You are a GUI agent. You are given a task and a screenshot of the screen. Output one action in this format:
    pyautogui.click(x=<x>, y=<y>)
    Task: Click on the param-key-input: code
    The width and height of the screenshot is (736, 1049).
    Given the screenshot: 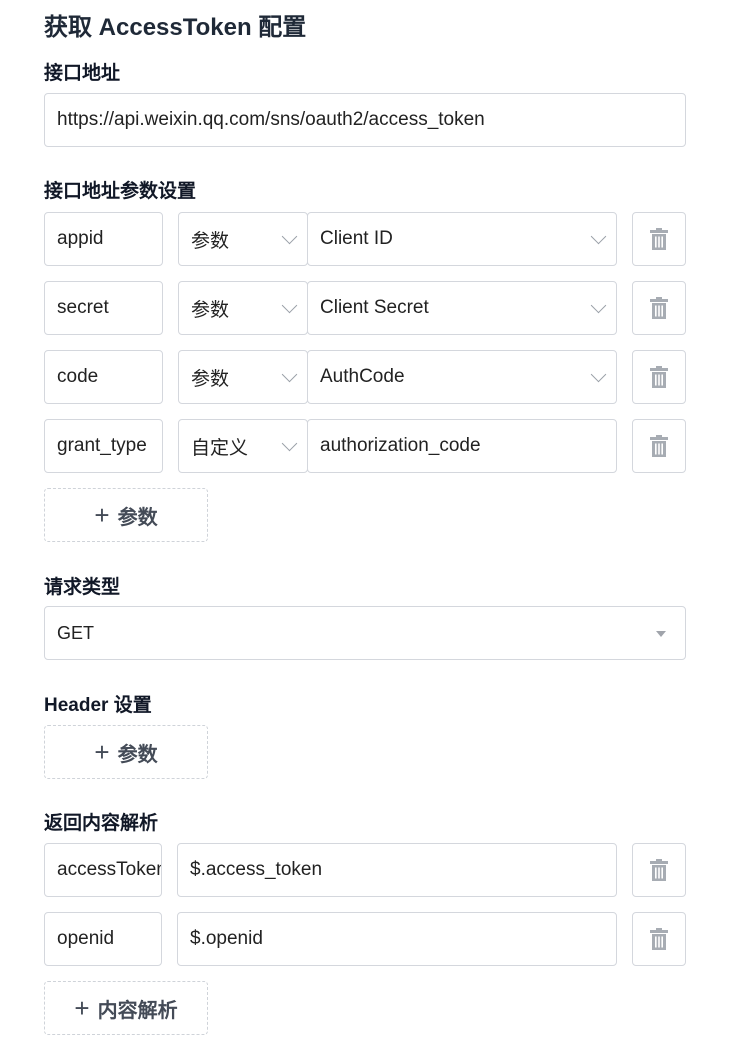 What is the action you would take?
    pyautogui.click(x=103, y=377)
    